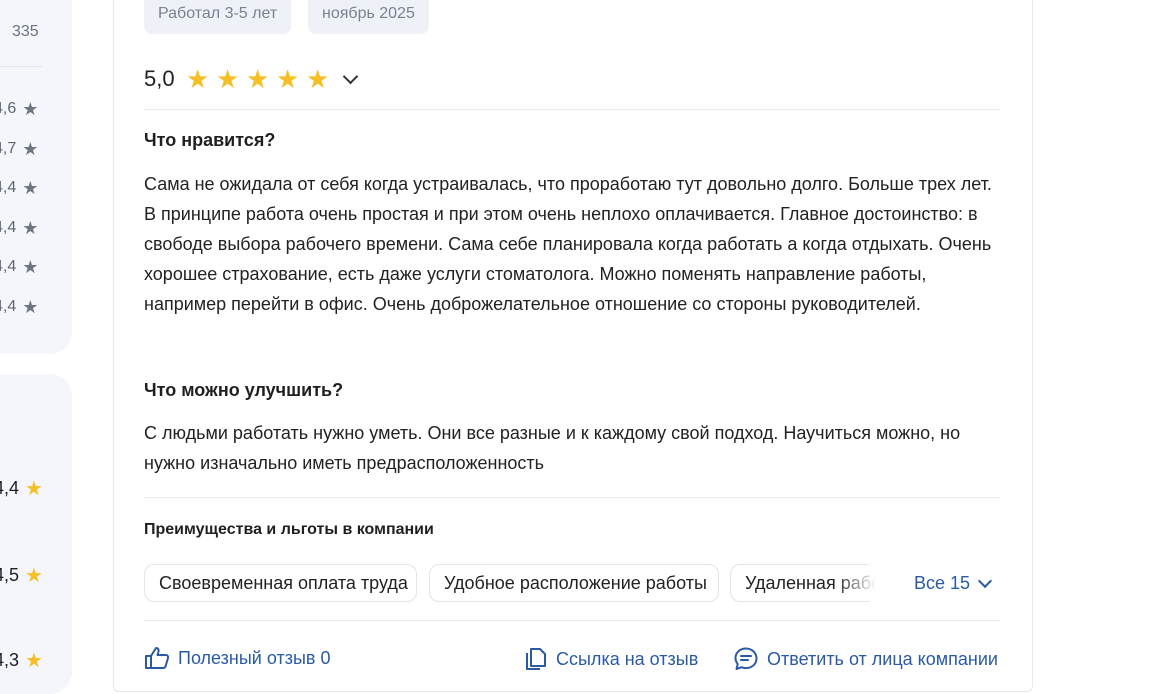 The image size is (1151, 694). I want to click on helpful-button: Полезный отзыв 0, so click(237, 658).